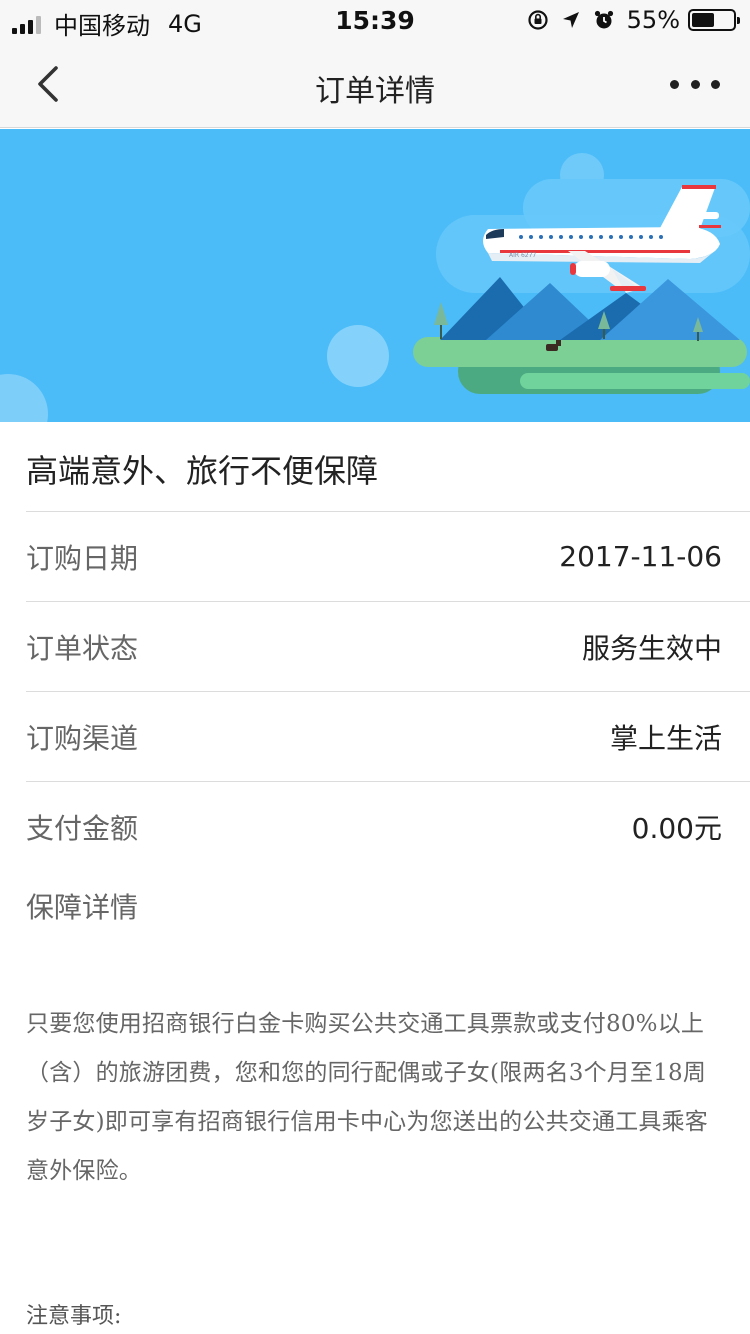  What do you see at coordinates (538, 20) in the screenshot?
I see `orientation-lock-icon` at bounding box center [538, 20].